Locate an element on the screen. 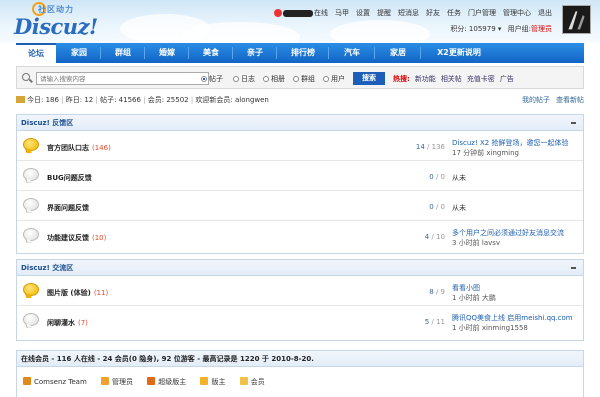 The image size is (600, 397). category-header: Discuz! 交流区 is located at coordinates (300, 268).